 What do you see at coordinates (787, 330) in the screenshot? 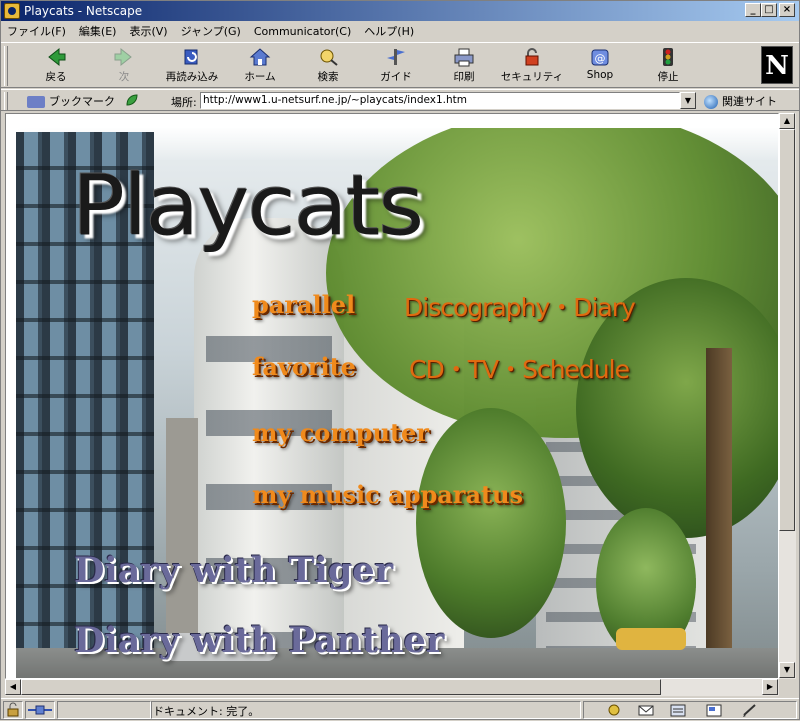
I see `vertical-scroll-thumb` at bounding box center [787, 330].